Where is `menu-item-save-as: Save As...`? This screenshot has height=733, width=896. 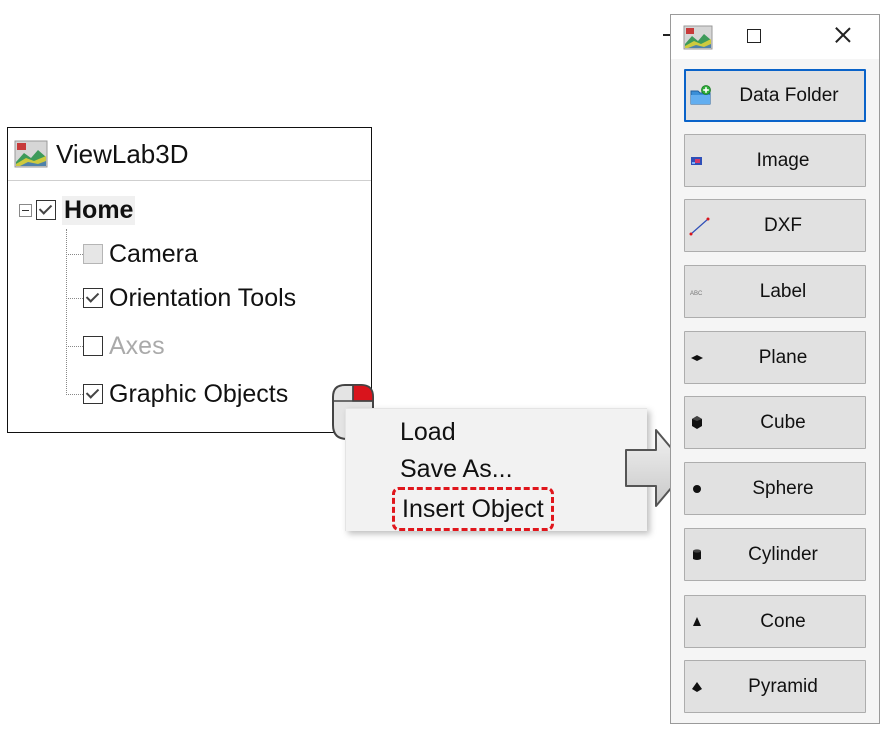
menu-item-save-as: Save As... is located at coordinates (456, 469).